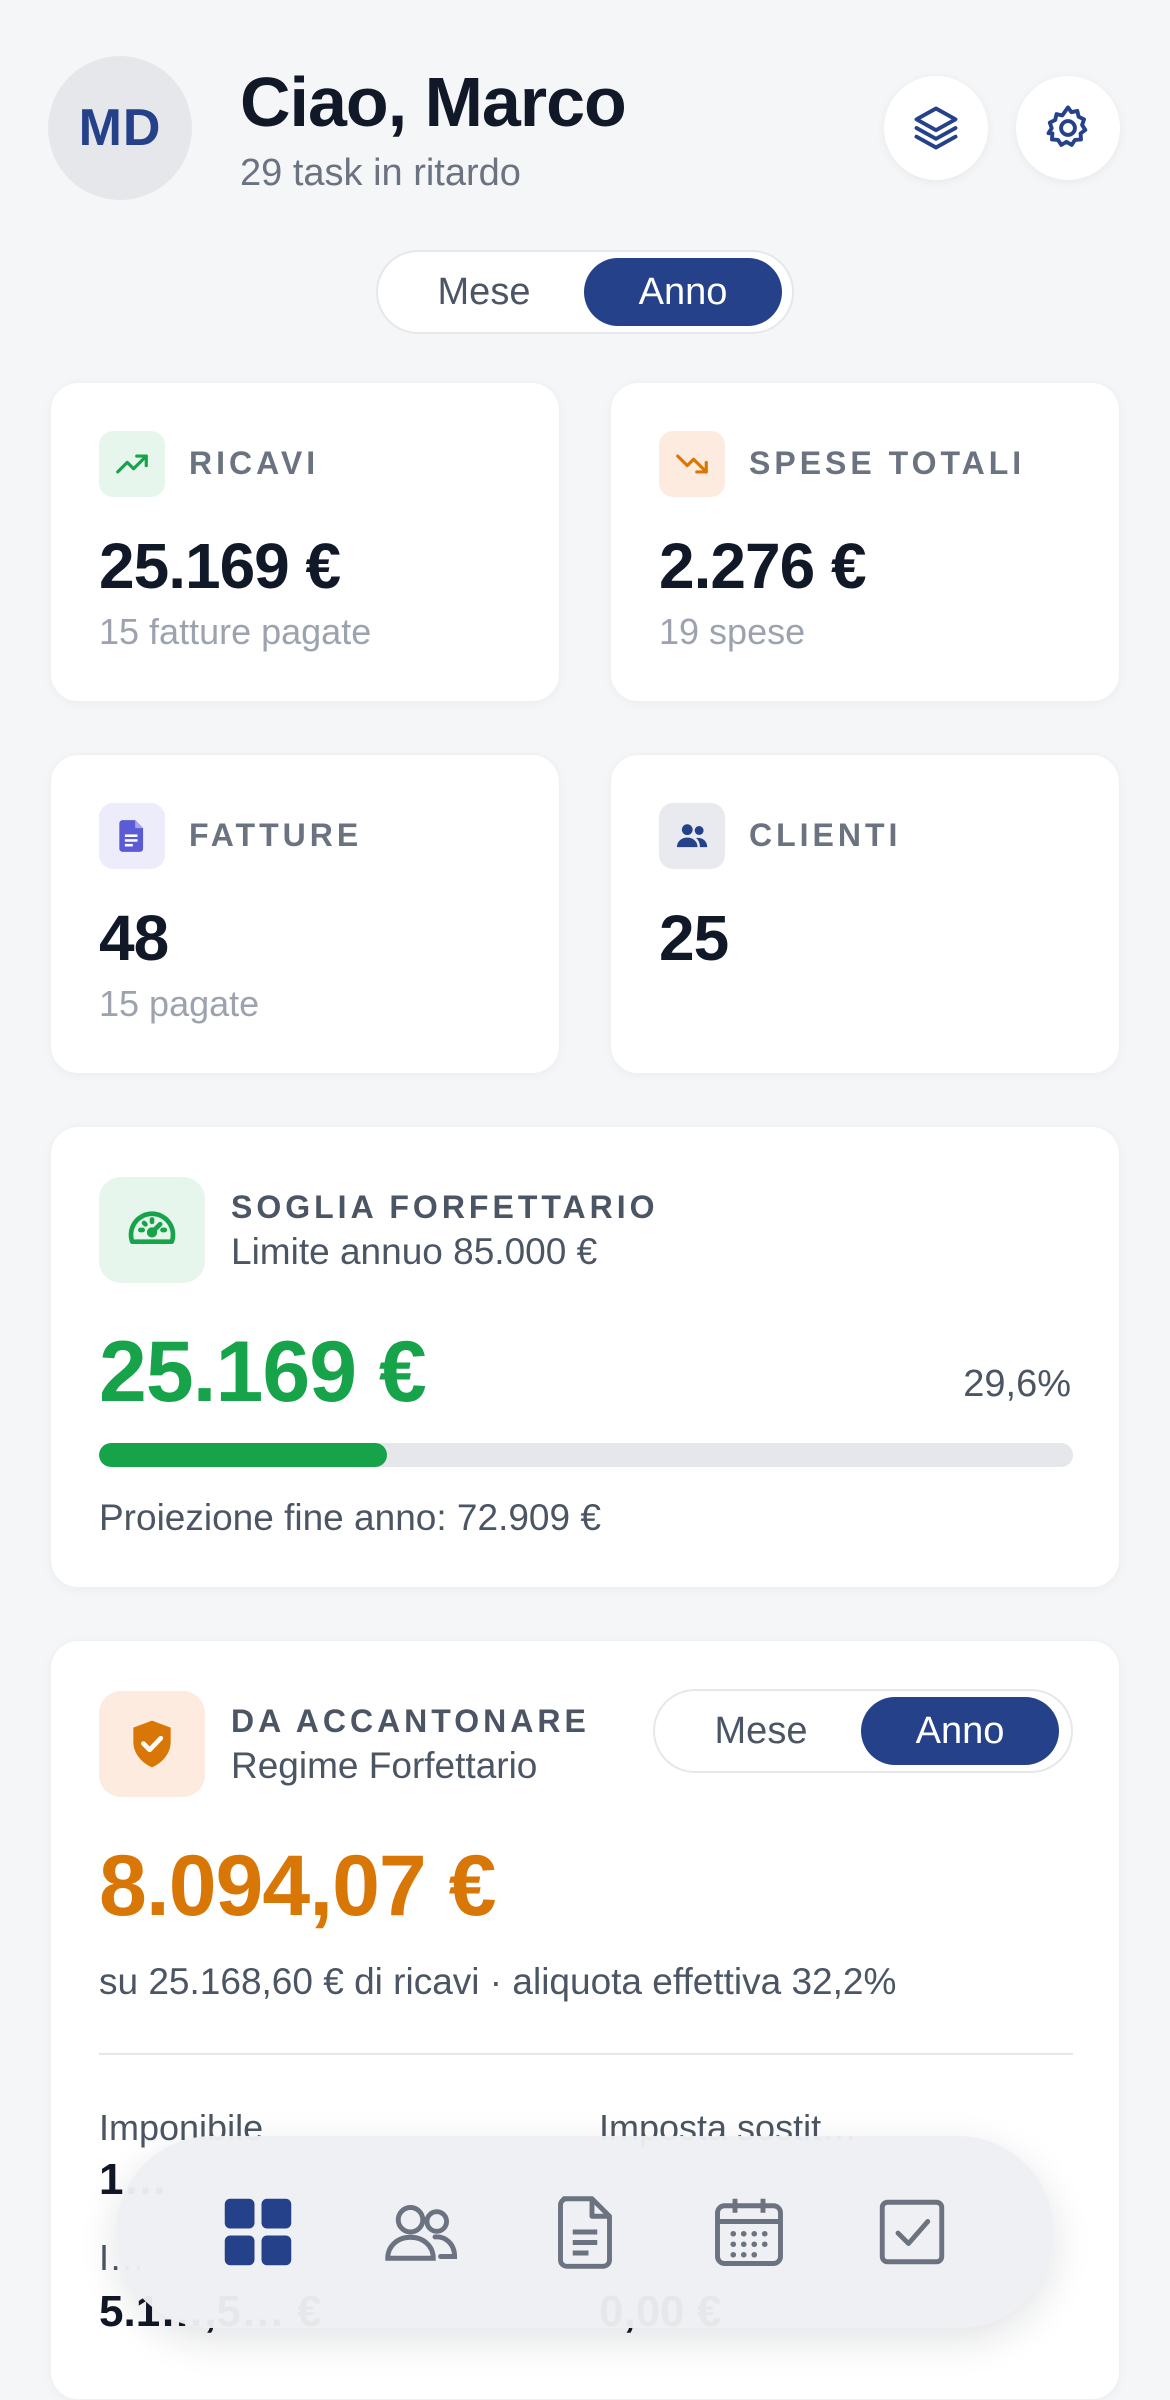 This screenshot has height=2400, width=1170. I want to click on nav-documents, so click(585, 2232).